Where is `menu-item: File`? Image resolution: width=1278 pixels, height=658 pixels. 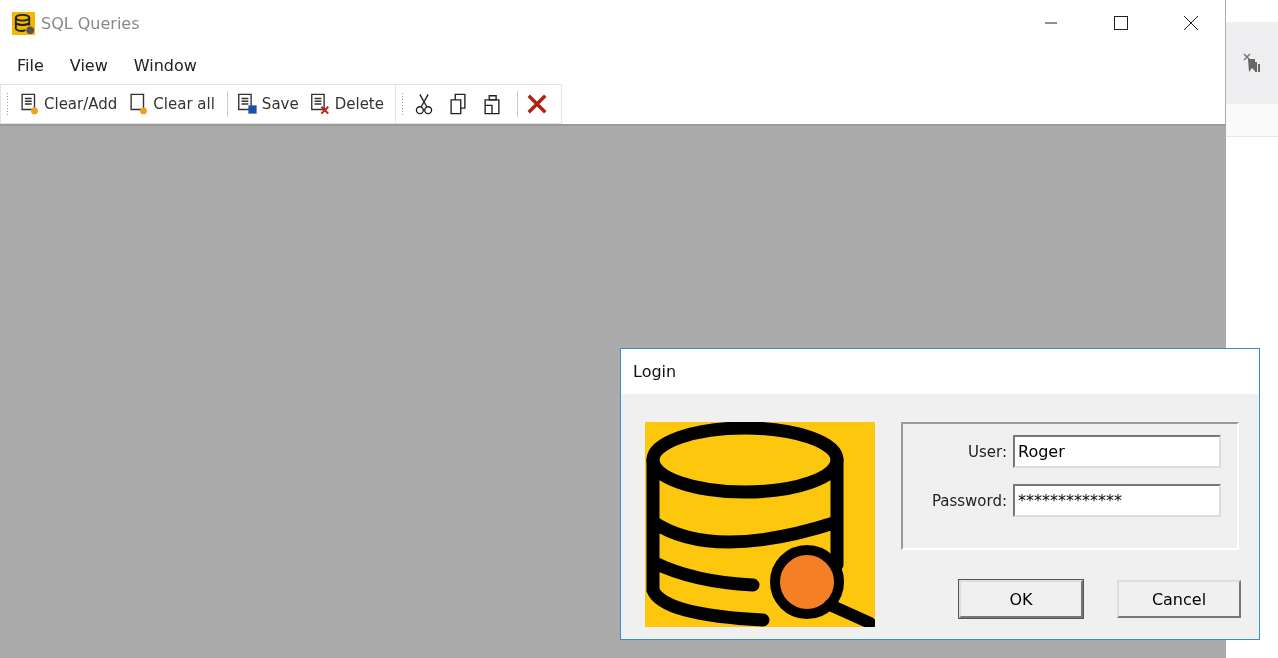 menu-item: File is located at coordinates (30, 65).